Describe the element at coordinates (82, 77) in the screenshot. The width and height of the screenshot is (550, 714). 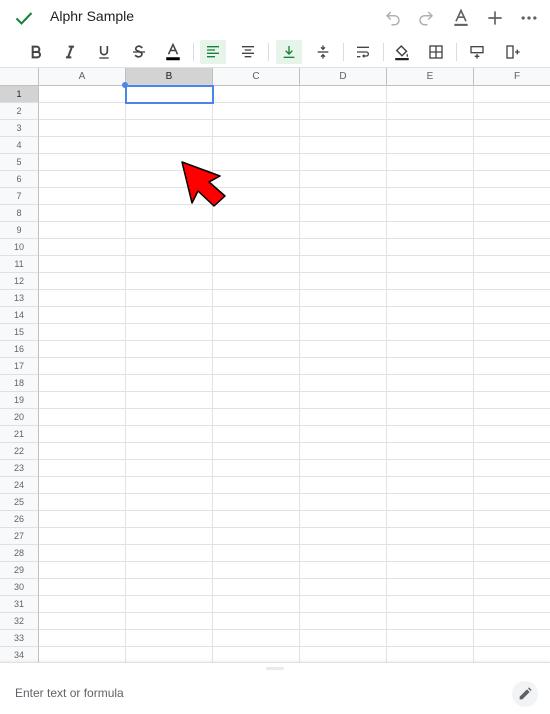
I see `column-header-a: A` at that location.